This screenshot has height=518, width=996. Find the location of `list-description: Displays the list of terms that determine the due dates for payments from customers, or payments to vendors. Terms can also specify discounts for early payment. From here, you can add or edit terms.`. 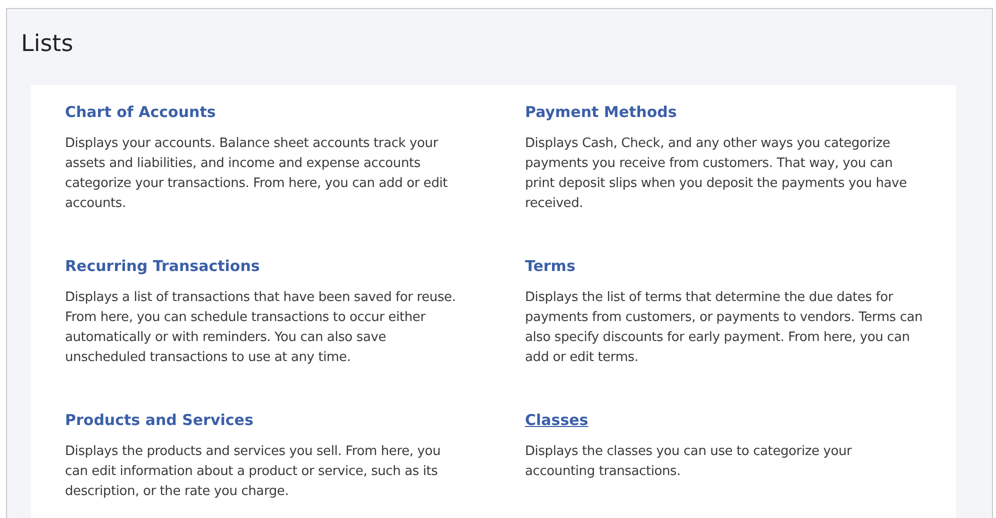

list-description: Displays the list of terms that determine the due dates for payments from customers, or payments to vendors. Terms can also specify discounts for early payment. From here, you can add or edit terms. is located at coordinates (724, 328).